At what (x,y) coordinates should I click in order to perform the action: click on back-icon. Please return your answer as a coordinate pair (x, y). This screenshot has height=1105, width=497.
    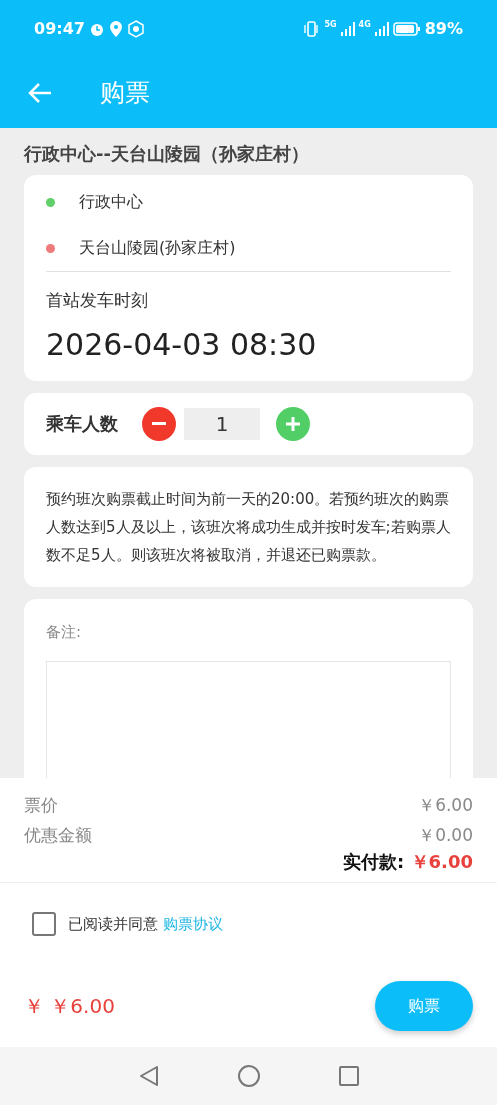
    Looking at the image, I should click on (40, 93).